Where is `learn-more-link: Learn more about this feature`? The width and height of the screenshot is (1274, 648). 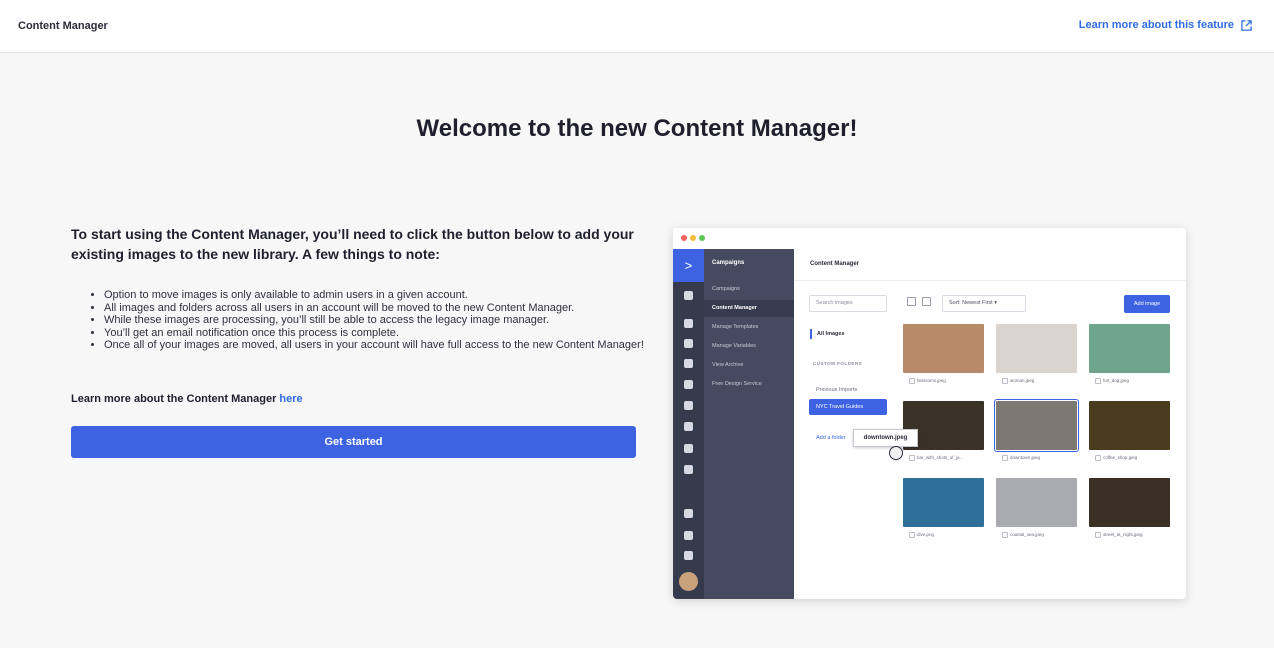 learn-more-link: Learn more about this feature is located at coordinates (1165, 25).